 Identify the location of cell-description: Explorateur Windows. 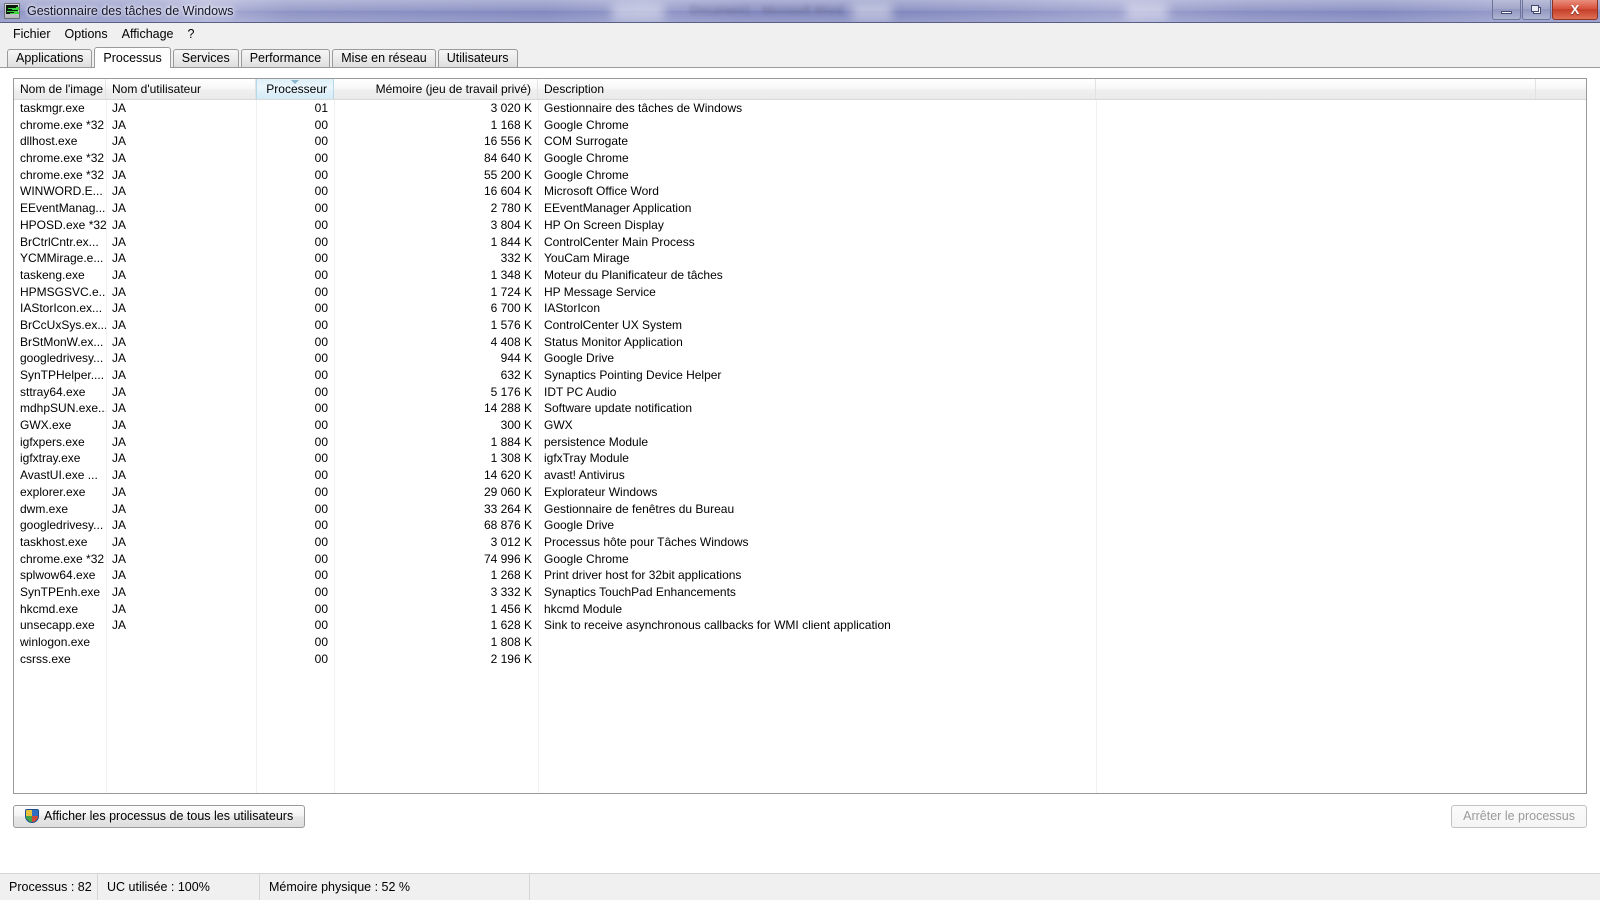
(601, 491).